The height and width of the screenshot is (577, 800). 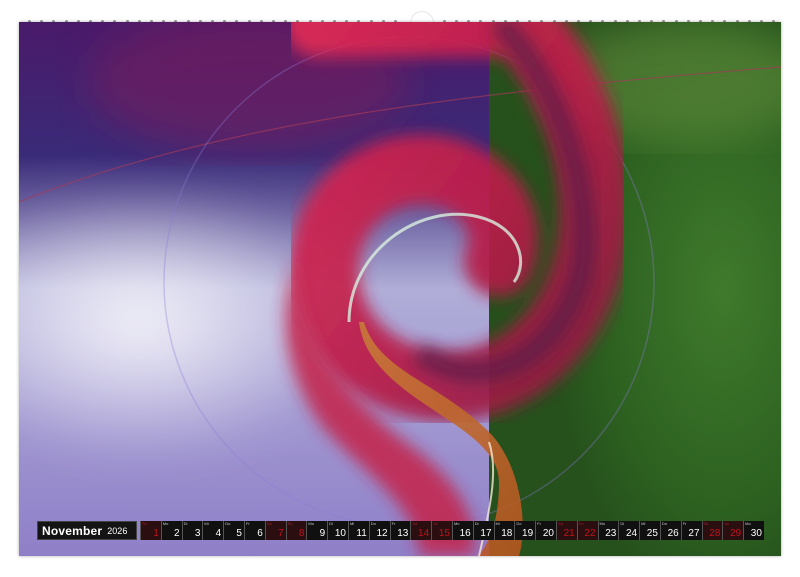 What do you see at coordinates (150, 530) in the screenshot?
I see `day-cell: So 1` at bounding box center [150, 530].